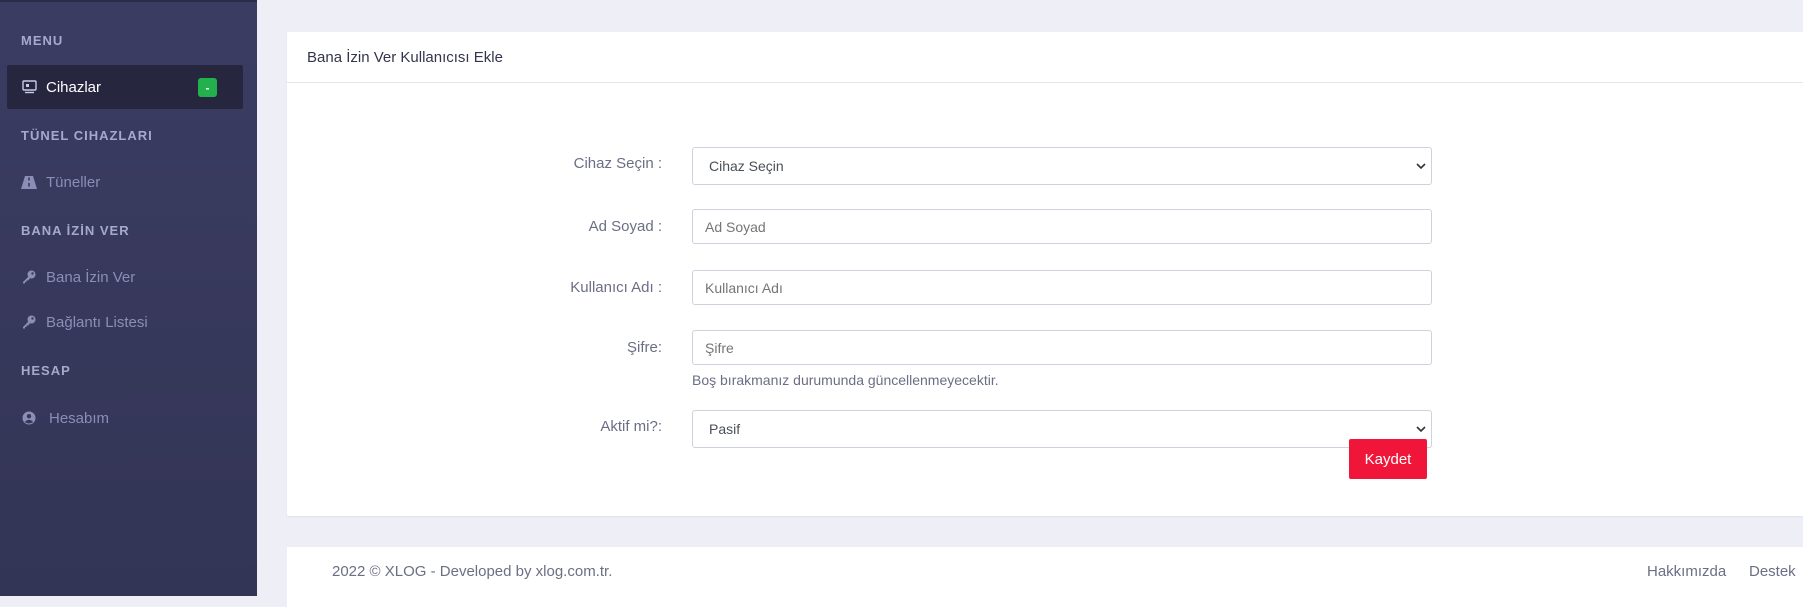 Image resolution: width=1803 pixels, height=607 pixels. I want to click on active-select: Pasif, so click(1062, 429).